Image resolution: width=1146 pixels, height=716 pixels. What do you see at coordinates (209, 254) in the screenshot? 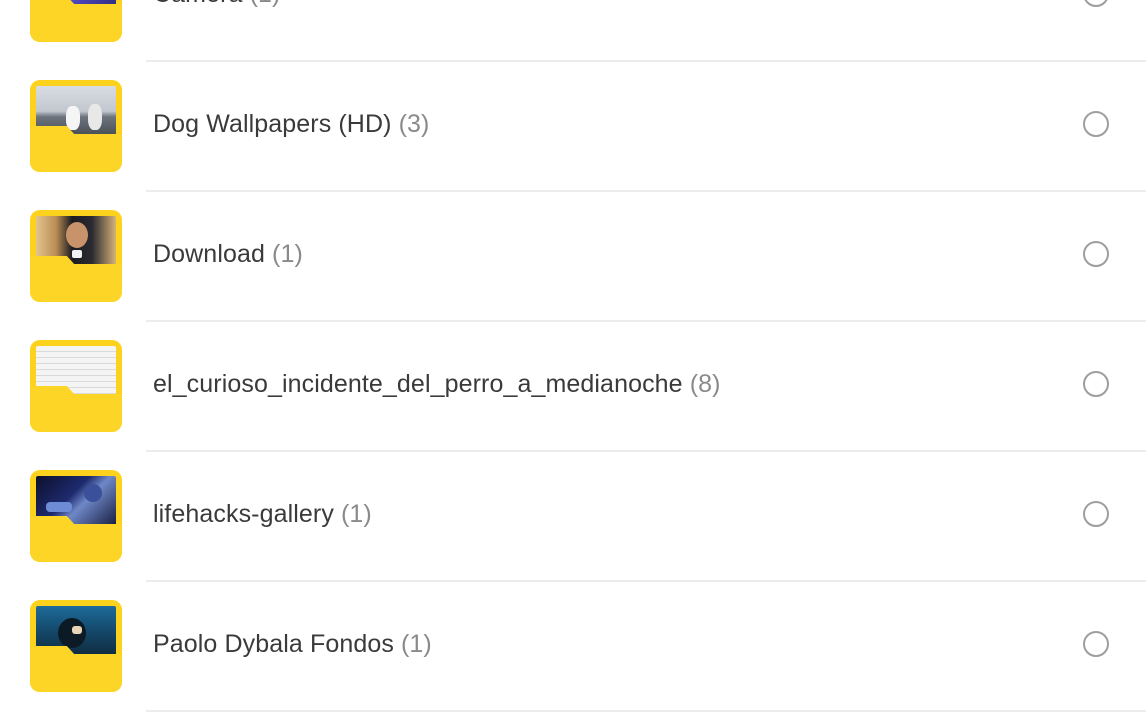
I see `folder-name: Download` at bounding box center [209, 254].